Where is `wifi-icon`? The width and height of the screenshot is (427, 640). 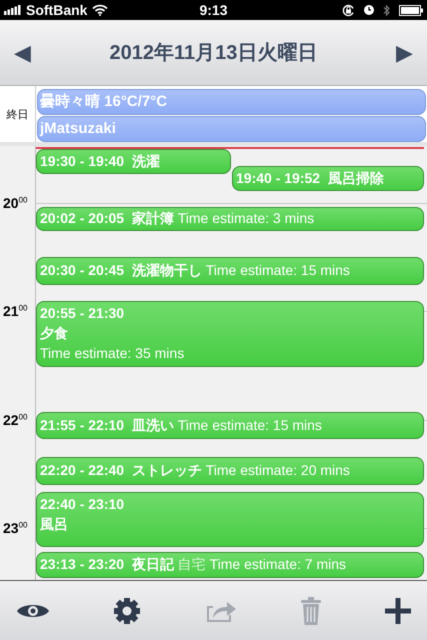 wifi-icon is located at coordinates (100, 10).